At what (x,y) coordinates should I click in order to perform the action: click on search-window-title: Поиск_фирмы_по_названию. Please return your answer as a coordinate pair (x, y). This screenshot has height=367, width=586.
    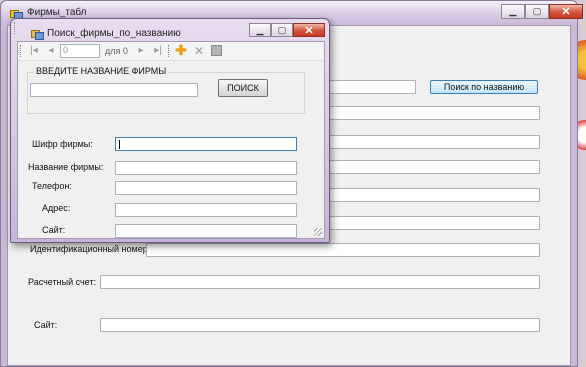
    Looking at the image, I should click on (114, 33).